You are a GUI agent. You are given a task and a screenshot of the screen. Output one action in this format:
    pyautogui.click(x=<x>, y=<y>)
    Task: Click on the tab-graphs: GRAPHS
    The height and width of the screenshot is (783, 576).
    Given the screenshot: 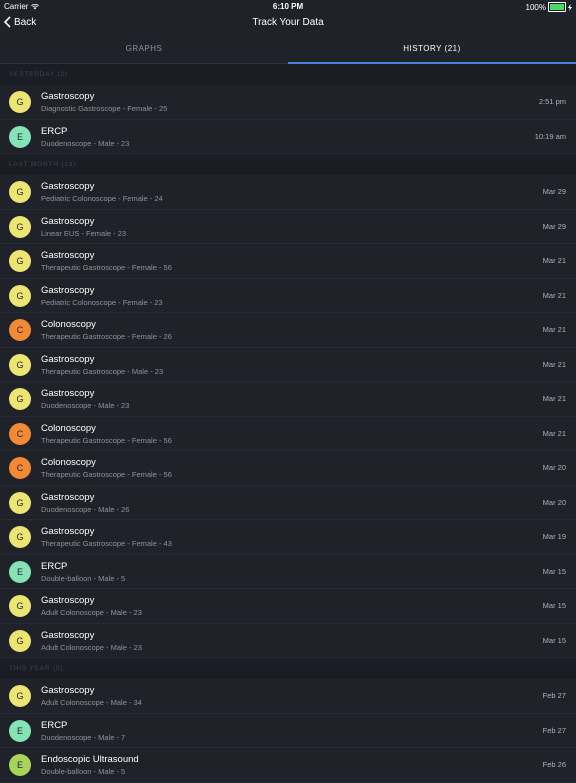 What is the action you would take?
    pyautogui.click(x=144, y=49)
    